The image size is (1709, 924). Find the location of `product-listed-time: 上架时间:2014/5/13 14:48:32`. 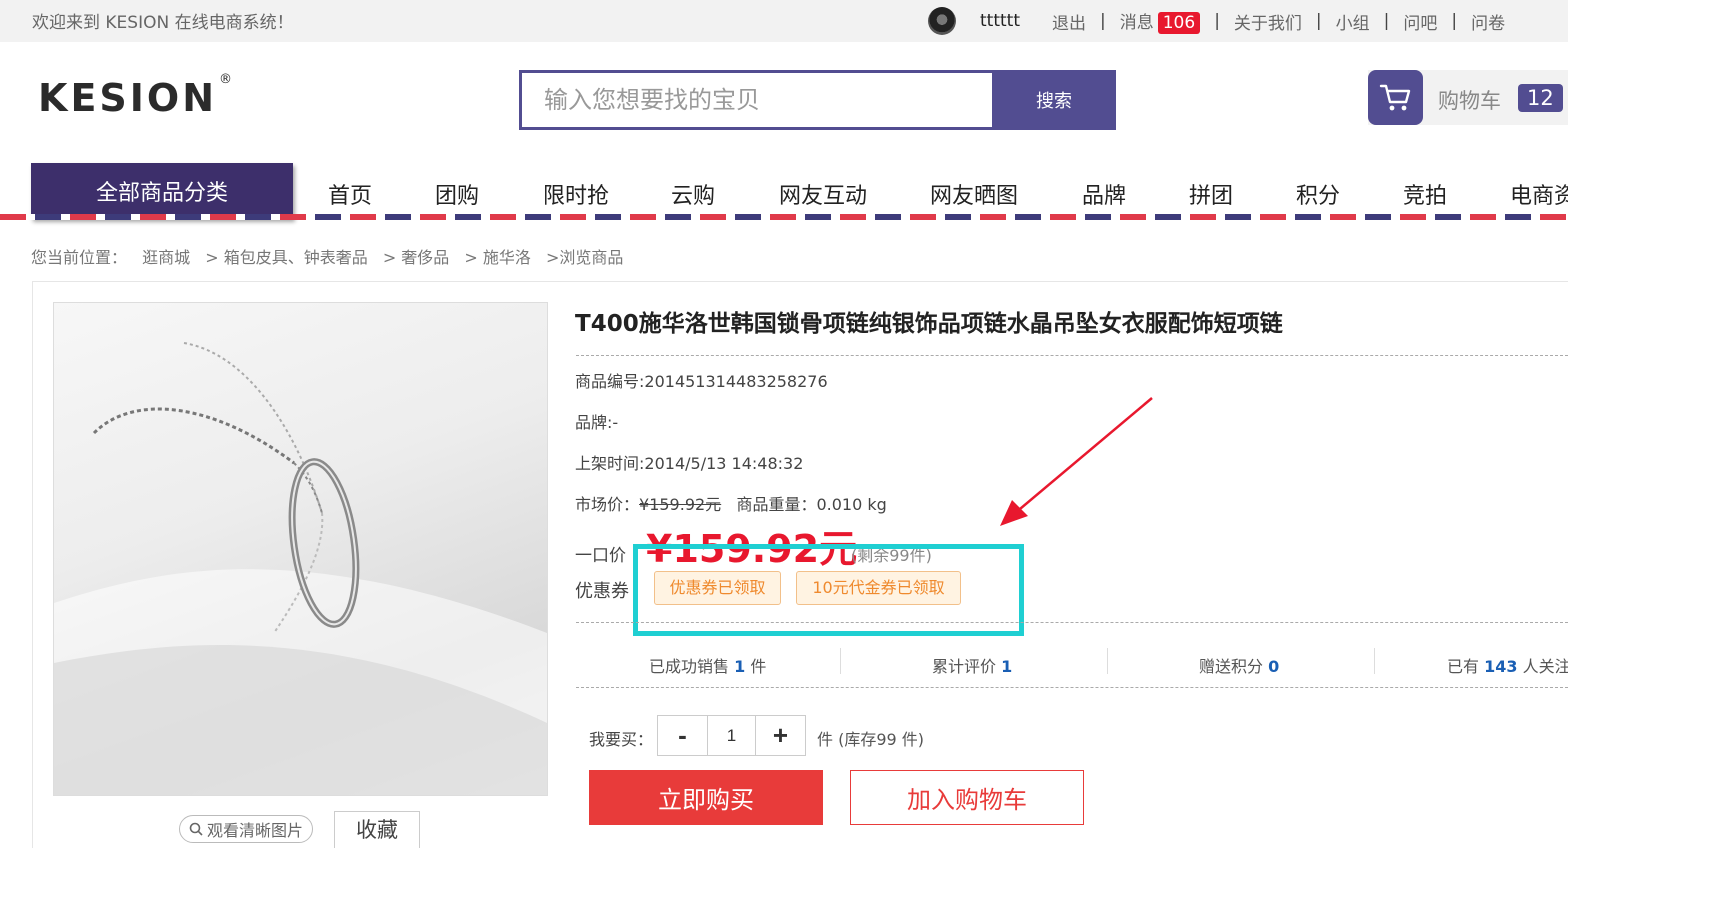

product-listed-time: 上架时间:2014/5/13 14:48:32 is located at coordinates (689, 462).